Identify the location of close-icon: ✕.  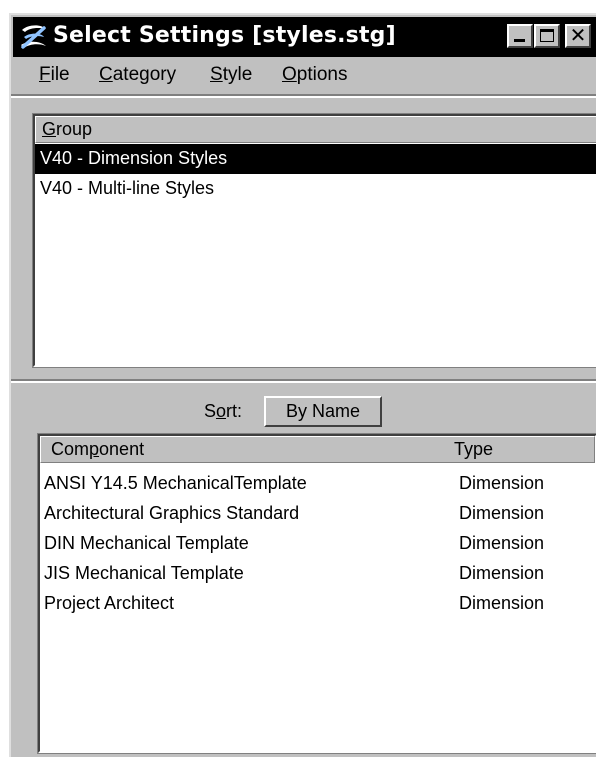
(578, 35).